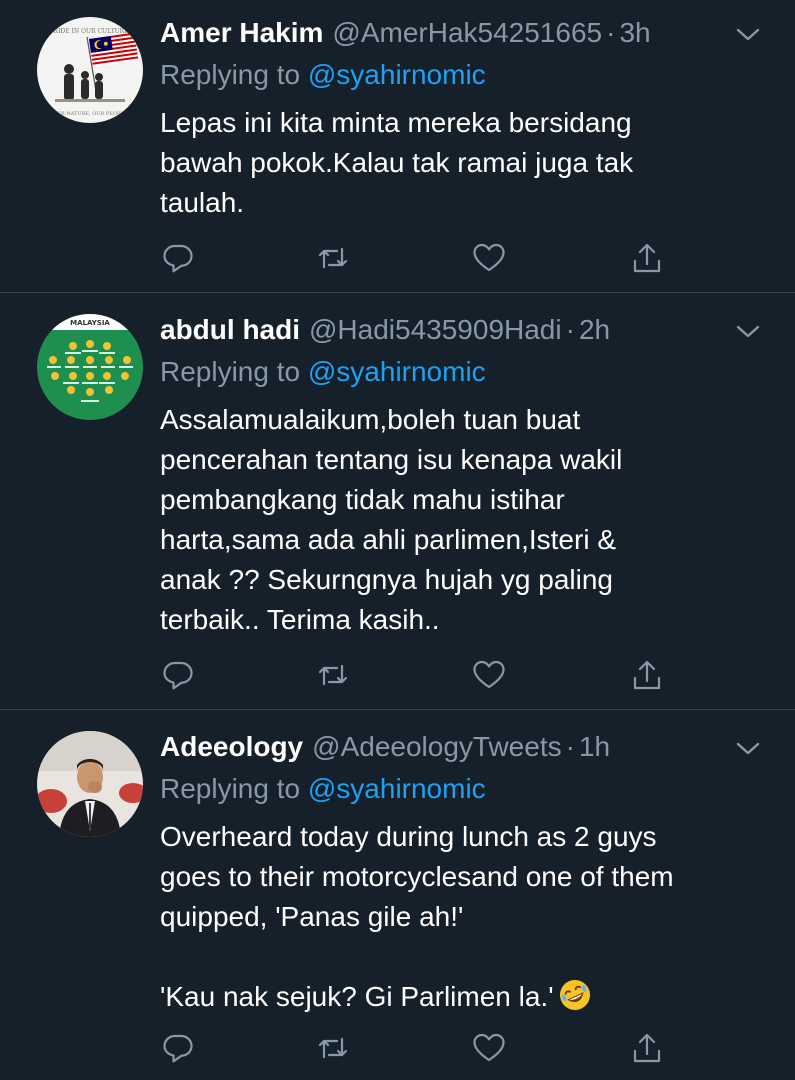 The height and width of the screenshot is (1080, 795). Describe the element at coordinates (362, 499) in the screenshot. I see `tweet-text-line: pembangkang tidak mahu istihar` at that location.